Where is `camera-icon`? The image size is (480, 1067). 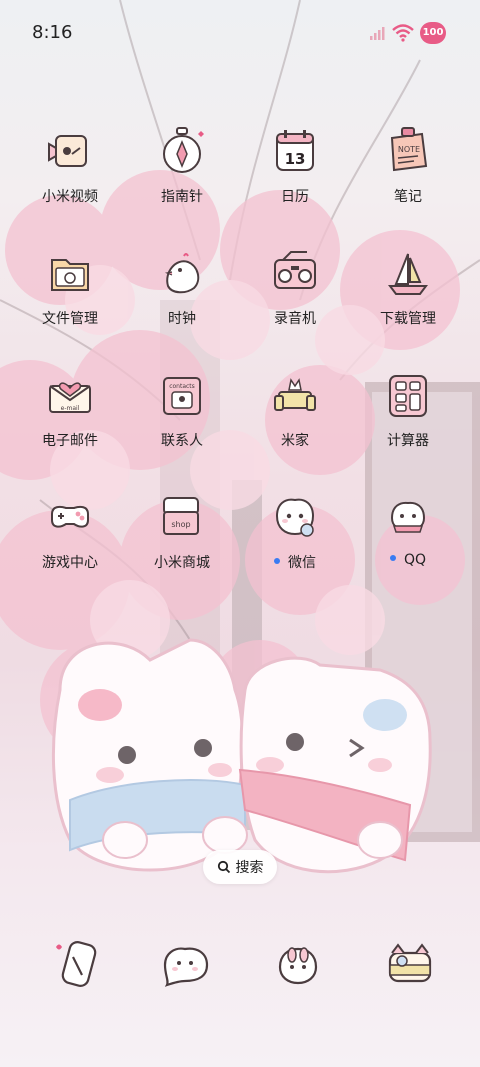
camera-icon is located at coordinates (410, 963).